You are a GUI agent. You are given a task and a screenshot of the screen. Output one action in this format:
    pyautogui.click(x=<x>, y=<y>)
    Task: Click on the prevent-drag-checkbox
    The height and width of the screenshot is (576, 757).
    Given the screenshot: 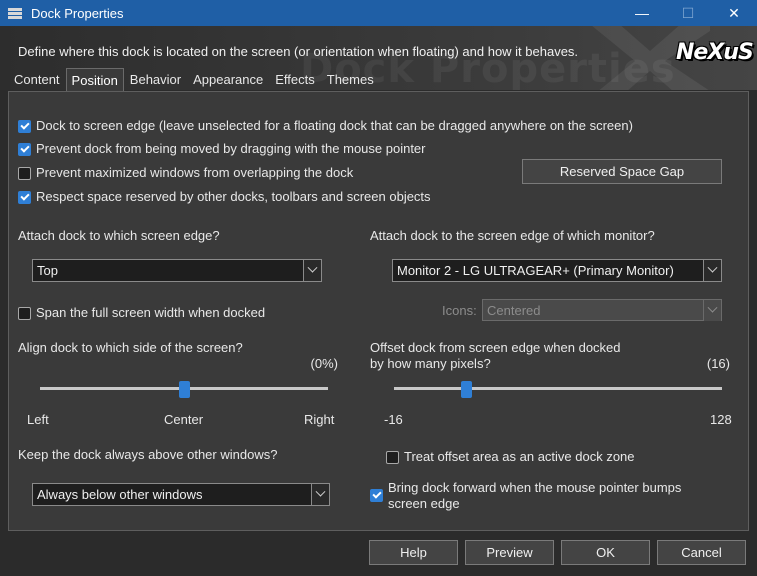 What is the action you would take?
    pyautogui.click(x=24, y=149)
    